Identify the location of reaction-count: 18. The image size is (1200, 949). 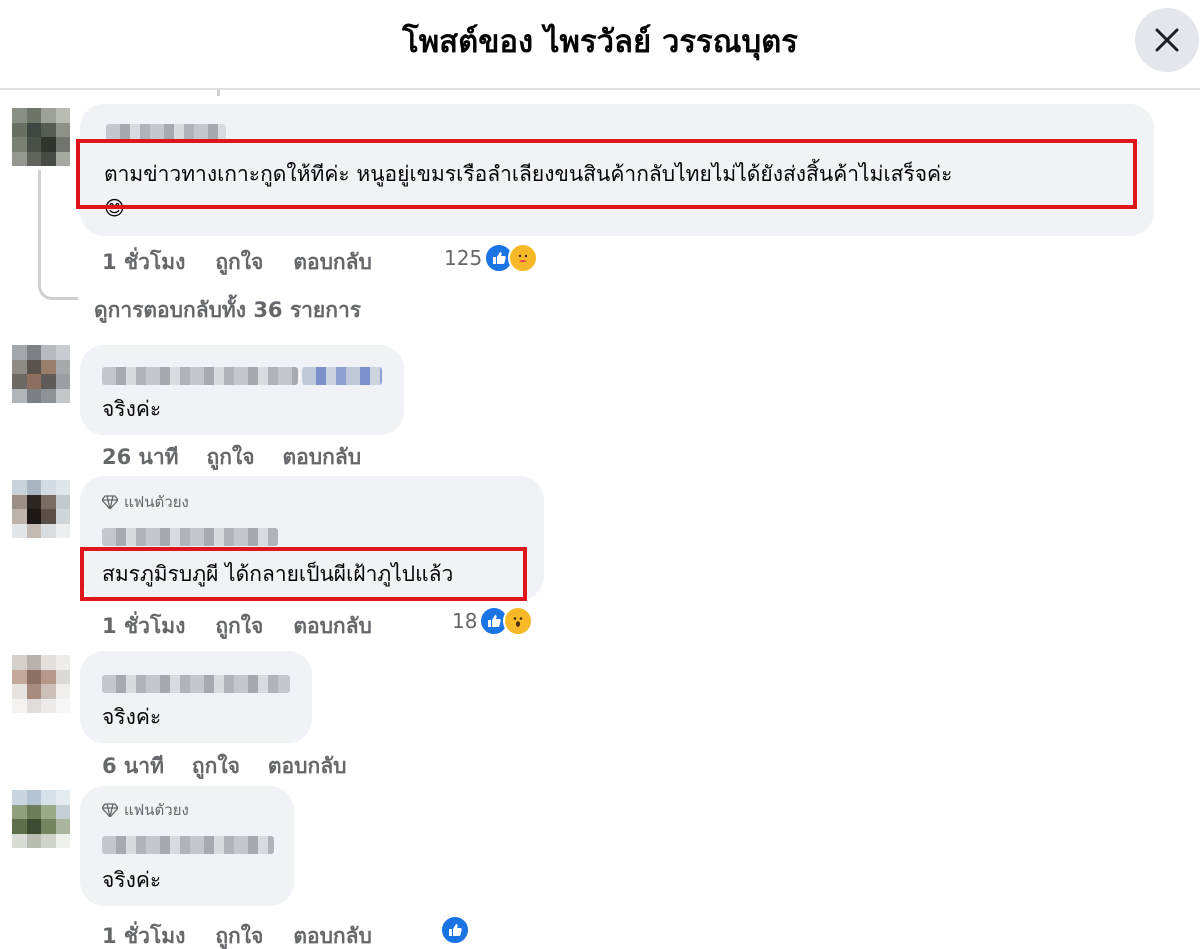
(465, 621).